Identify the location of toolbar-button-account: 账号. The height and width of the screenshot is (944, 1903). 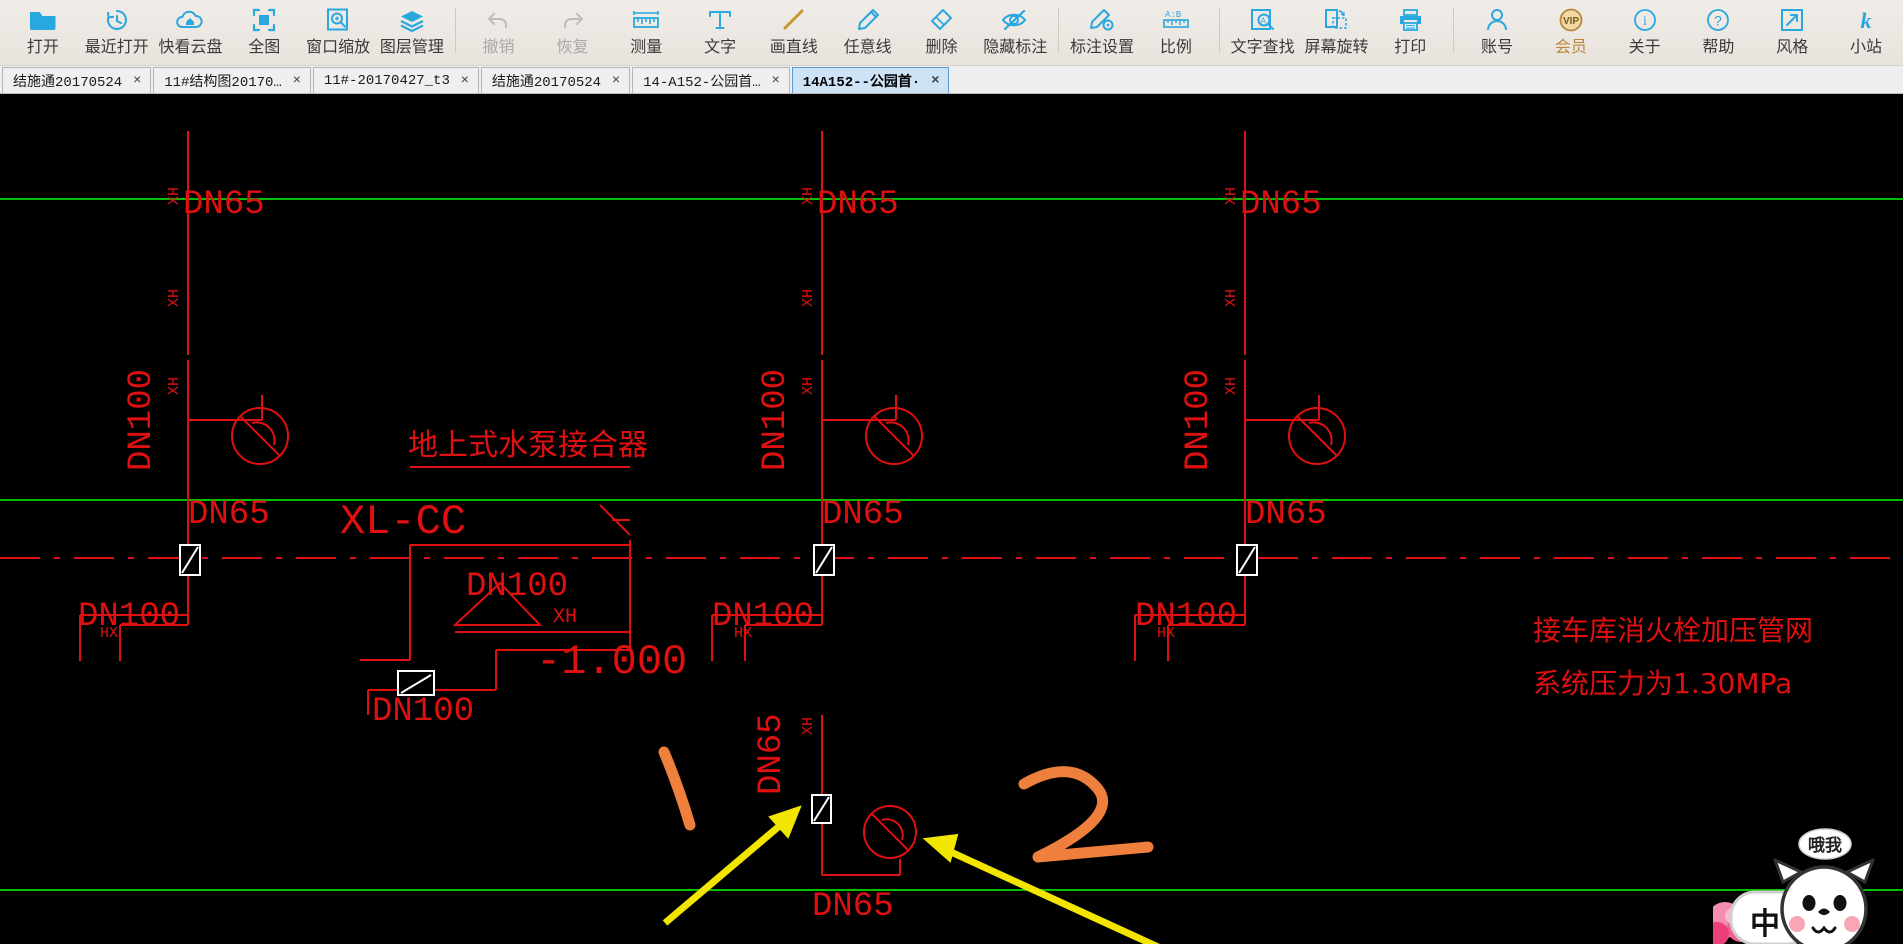
(1497, 32).